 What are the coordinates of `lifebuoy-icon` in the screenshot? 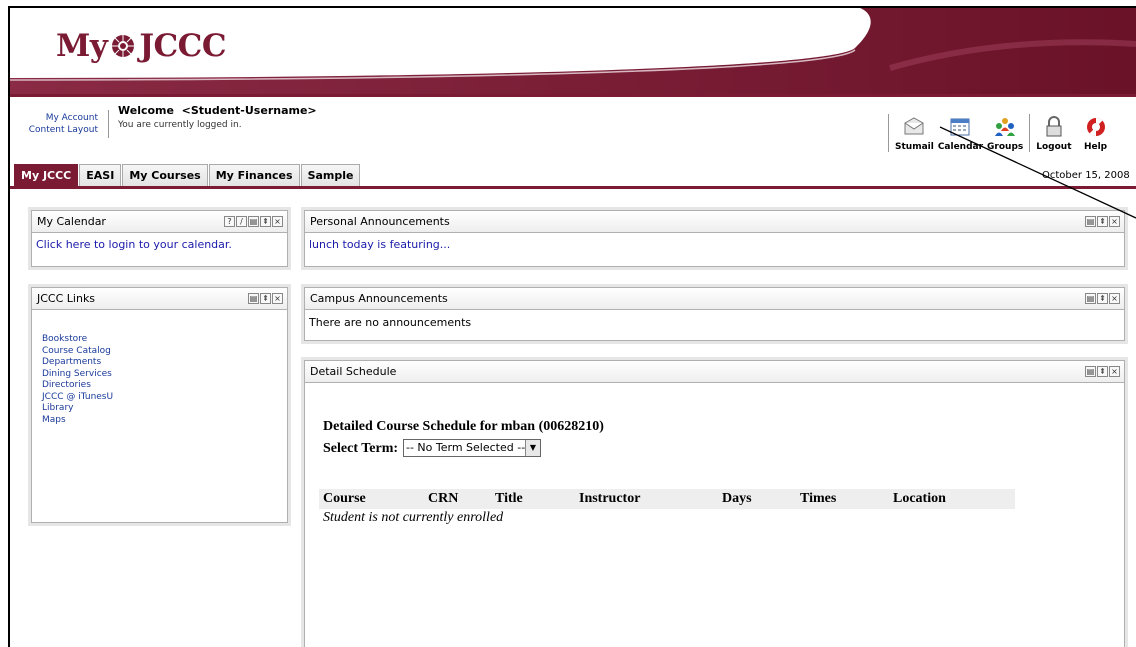 It's located at (1095, 127).